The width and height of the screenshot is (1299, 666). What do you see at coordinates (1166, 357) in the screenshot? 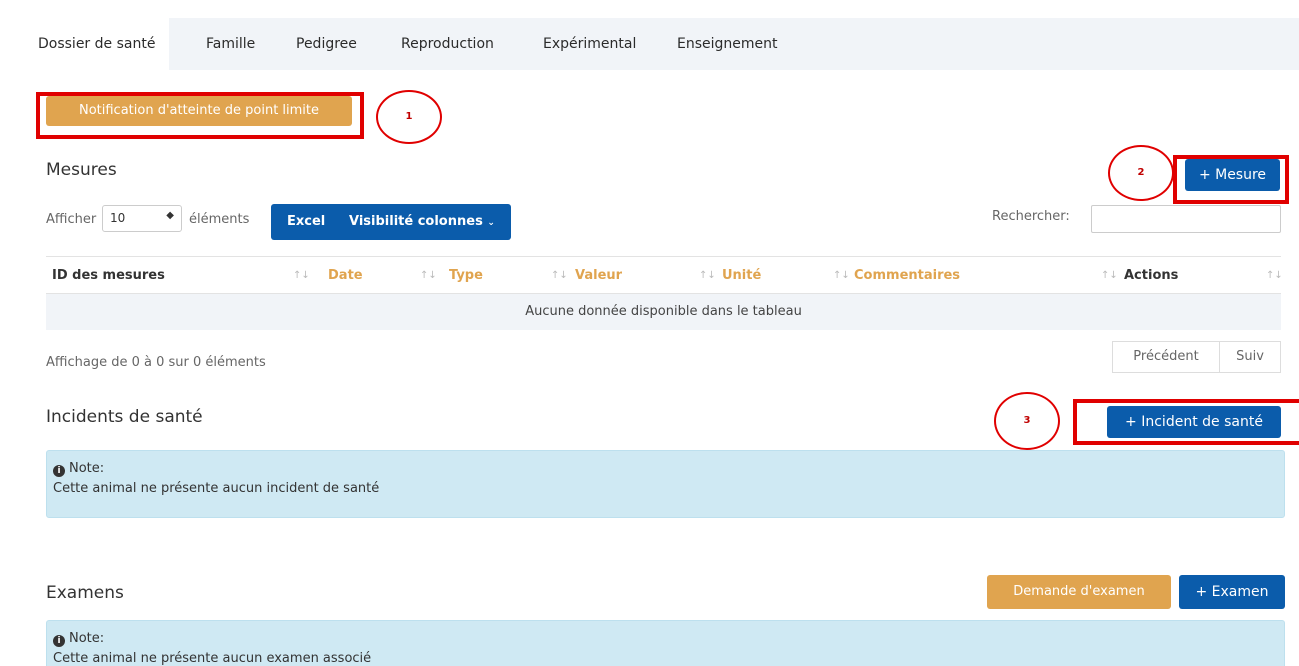
I see `previous-page-button: Précédent` at bounding box center [1166, 357].